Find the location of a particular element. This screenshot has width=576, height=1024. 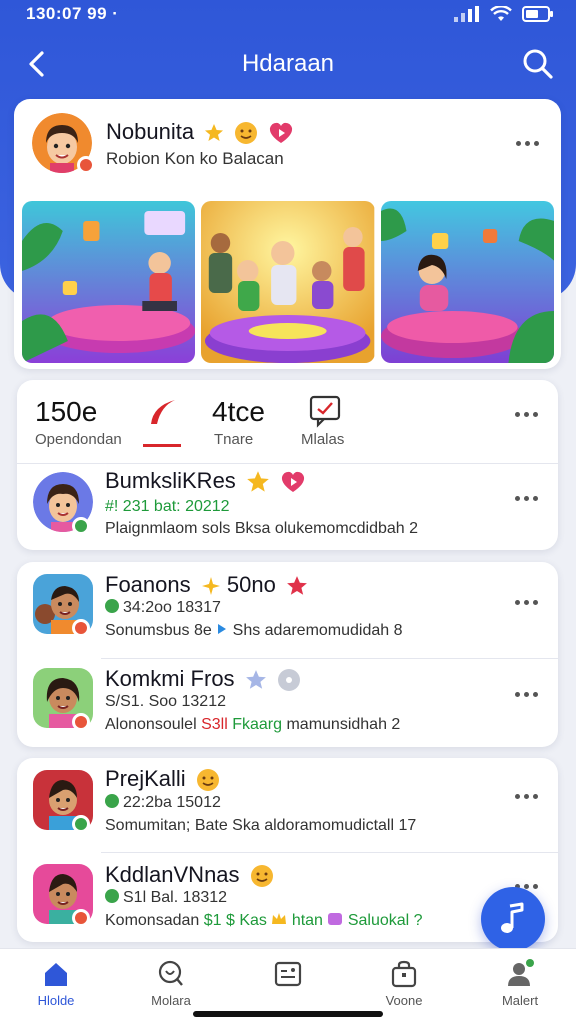

feature-name-row: Nobunita is located at coordinates (200, 132).